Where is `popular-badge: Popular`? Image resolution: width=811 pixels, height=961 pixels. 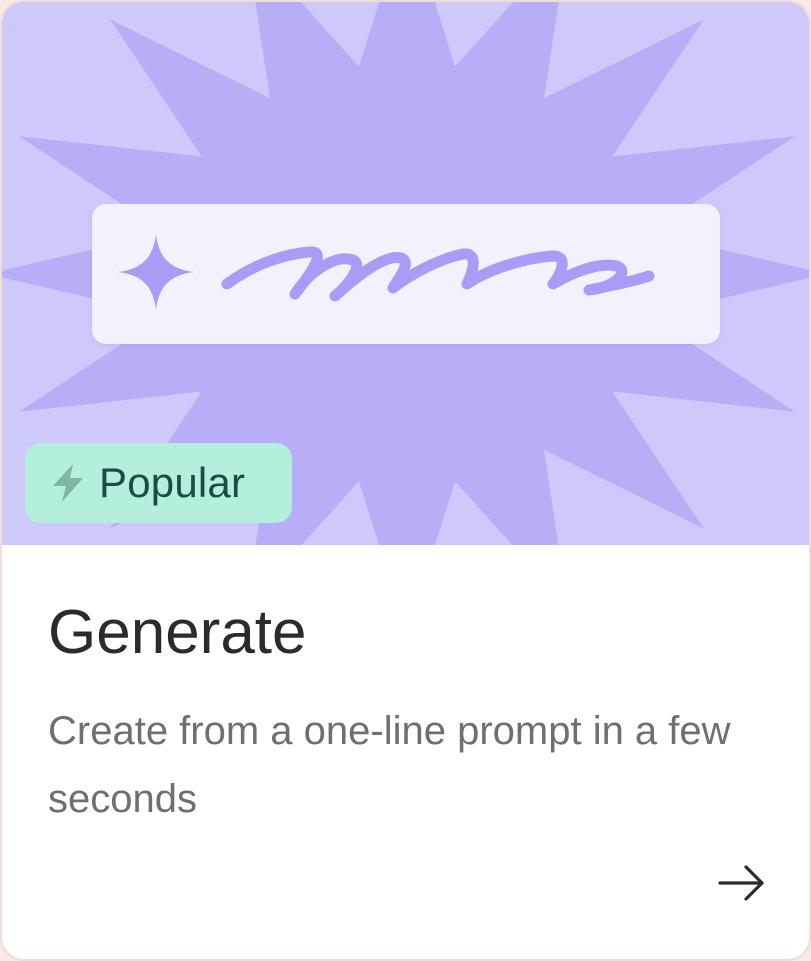
popular-badge: Popular is located at coordinates (158, 483).